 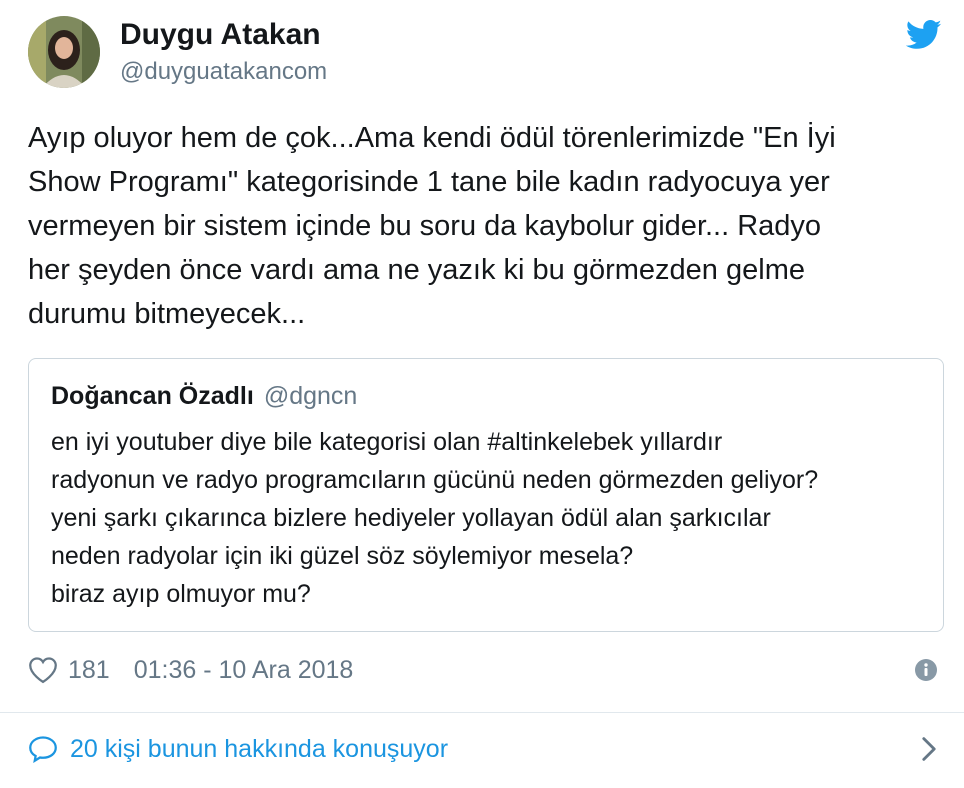 I want to click on tweet-timestamp: 01:36 - 10 Ara 2018, so click(x=244, y=670).